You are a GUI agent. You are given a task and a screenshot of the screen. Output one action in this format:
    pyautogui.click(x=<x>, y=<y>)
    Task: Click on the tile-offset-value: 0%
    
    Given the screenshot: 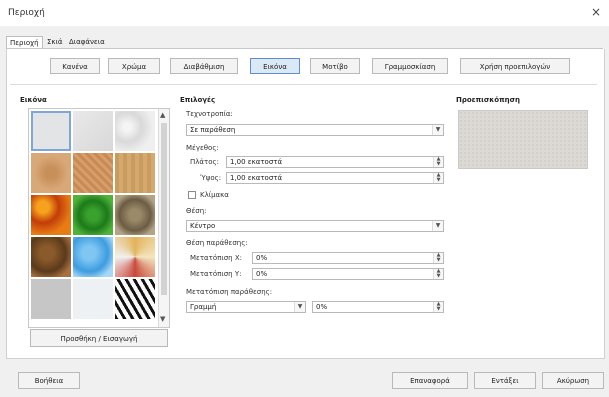 What is the action you would take?
    pyautogui.click(x=322, y=307)
    